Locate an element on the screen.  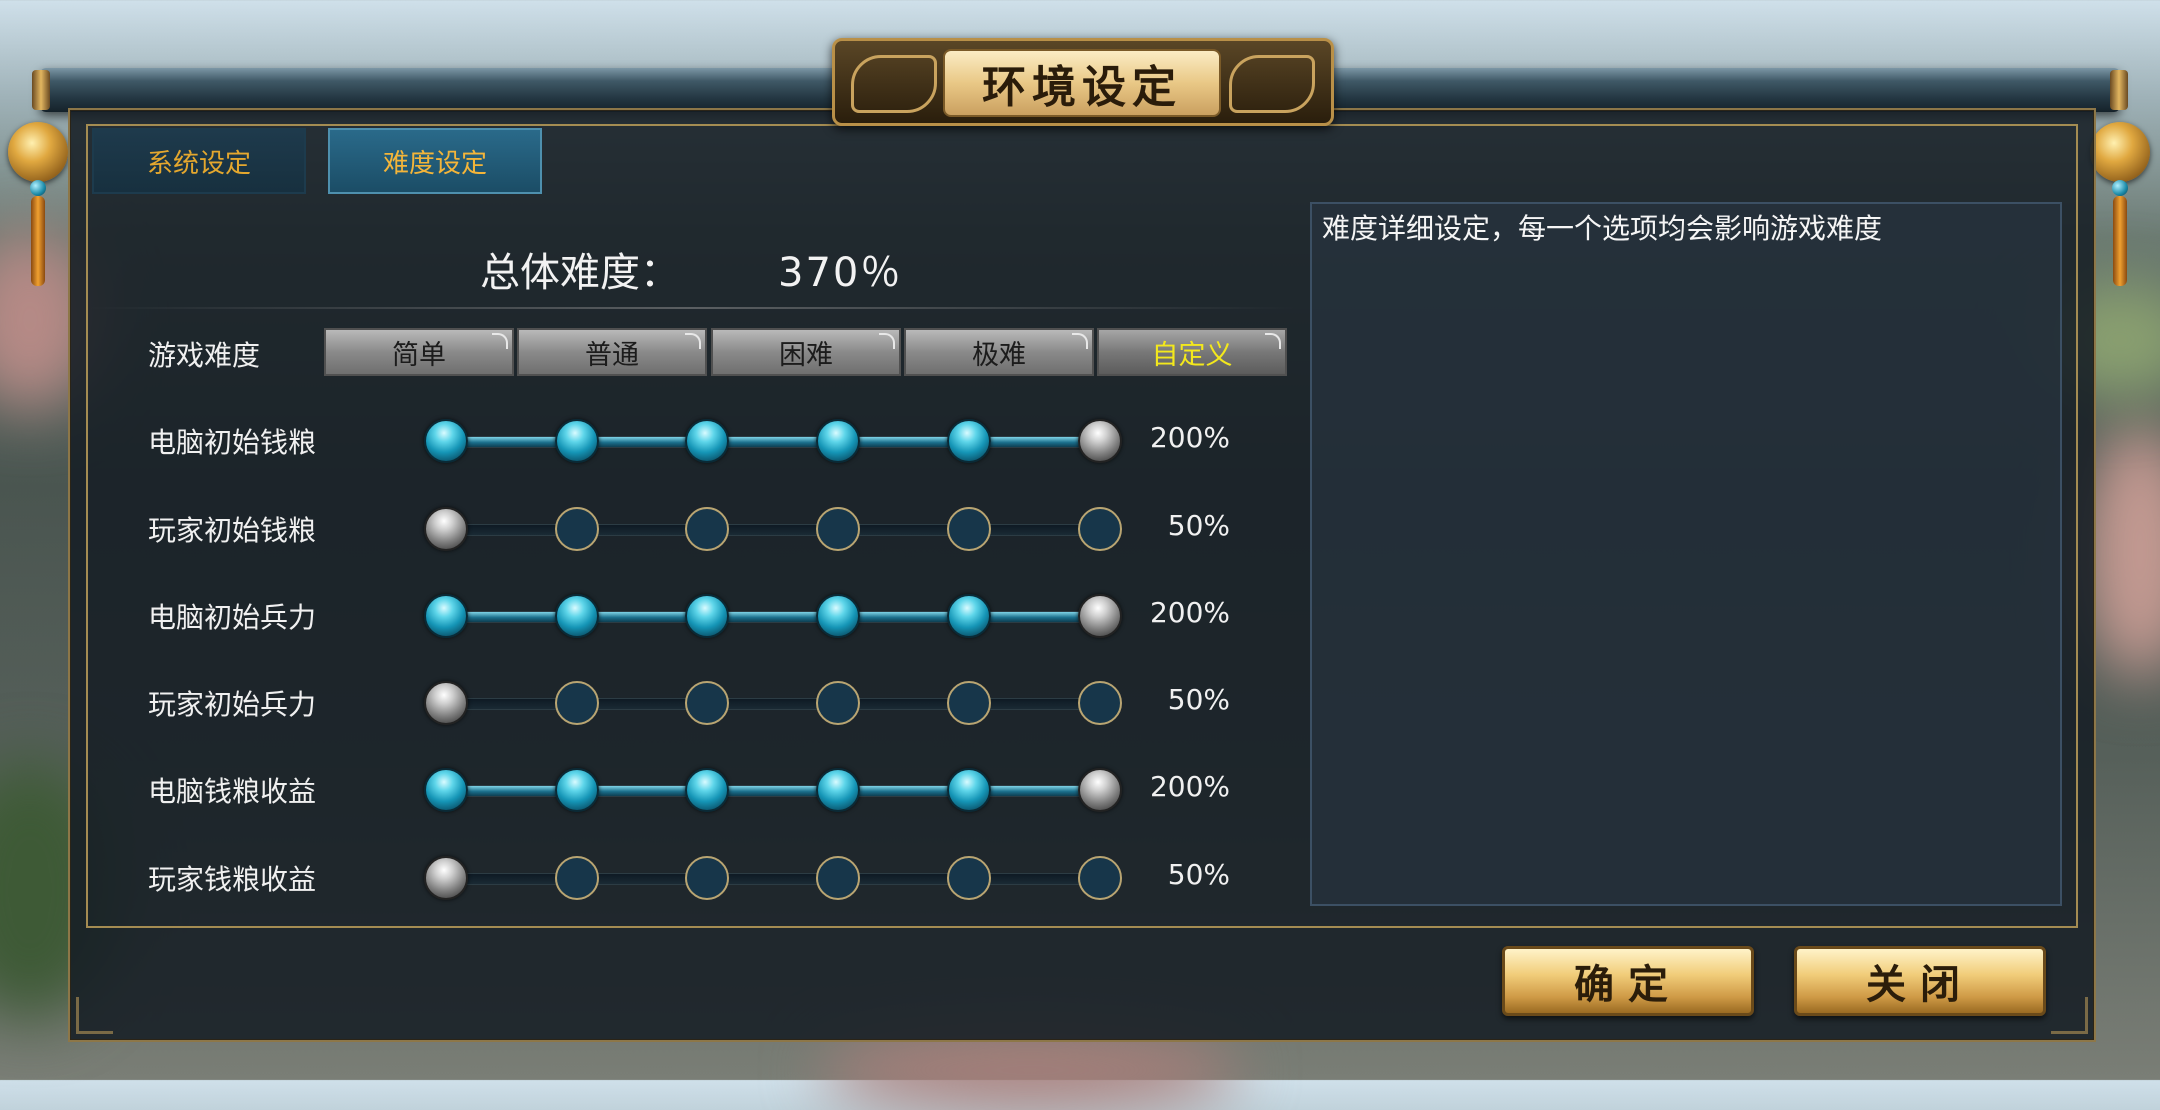
setting-label: 电脑初始兵力 is located at coordinates (232, 617).